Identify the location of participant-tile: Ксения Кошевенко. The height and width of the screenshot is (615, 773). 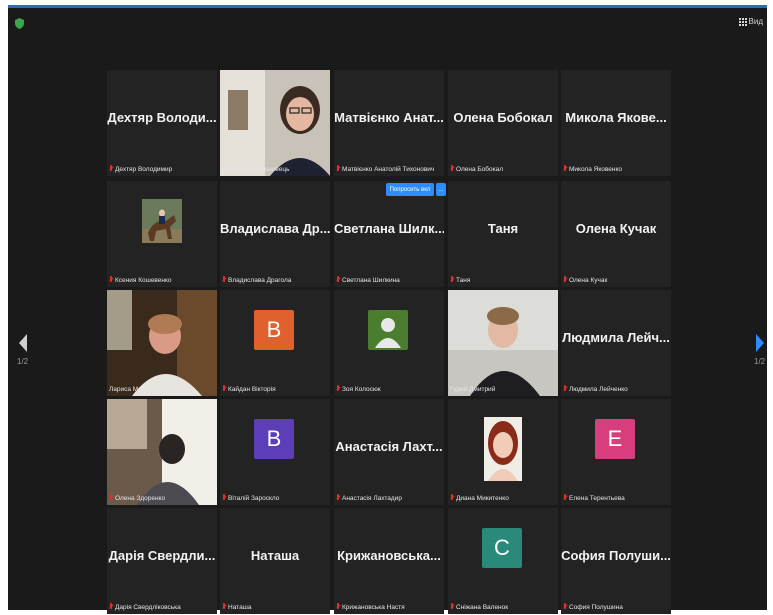
(162, 234).